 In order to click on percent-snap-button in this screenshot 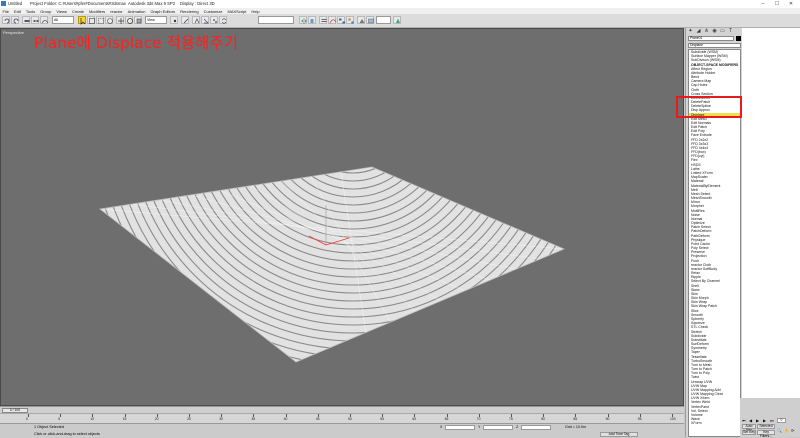, I will do `click(214, 20)`.